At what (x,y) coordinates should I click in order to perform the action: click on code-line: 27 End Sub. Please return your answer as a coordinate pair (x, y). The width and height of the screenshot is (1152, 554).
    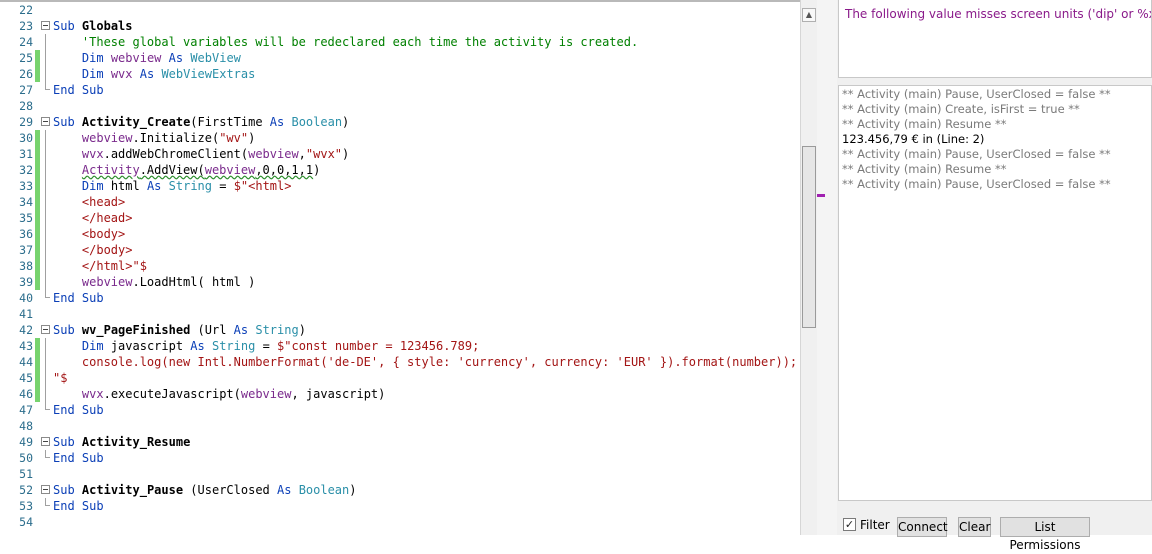
    Looking at the image, I should click on (400, 90).